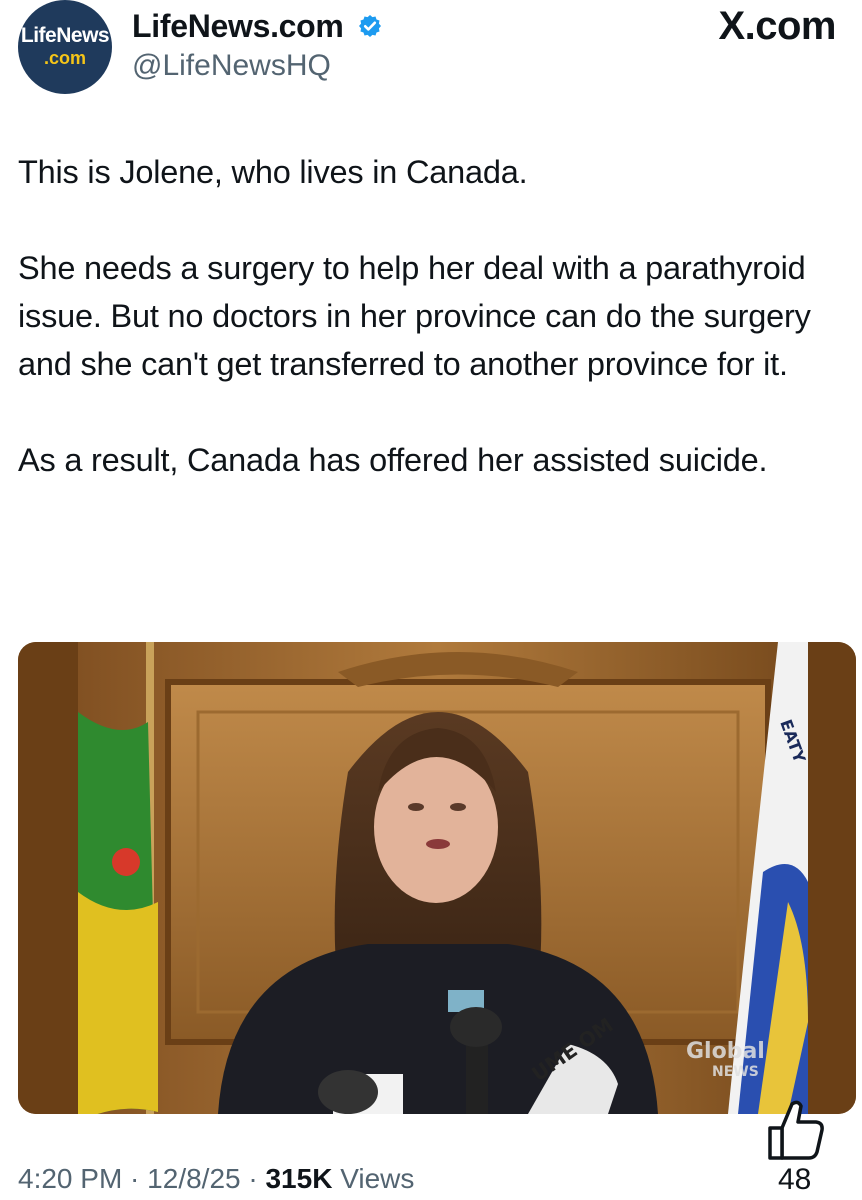  What do you see at coordinates (735, 1072) in the screenshot?
I see `watermark-line2: NEWS` at bounding box center [735, 1072].